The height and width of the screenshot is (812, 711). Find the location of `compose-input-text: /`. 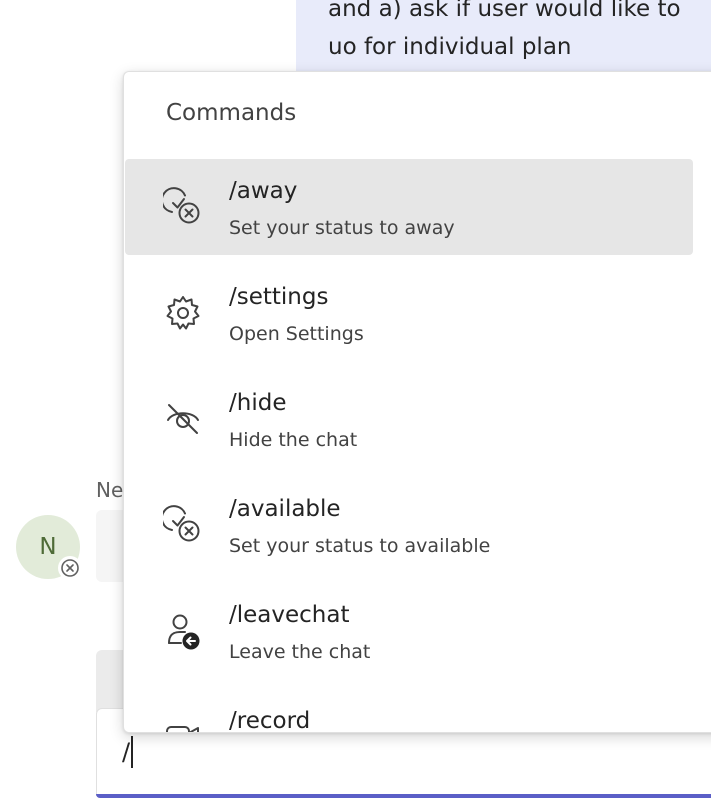

compose-input-text: / is located at coordinates (126, 752).